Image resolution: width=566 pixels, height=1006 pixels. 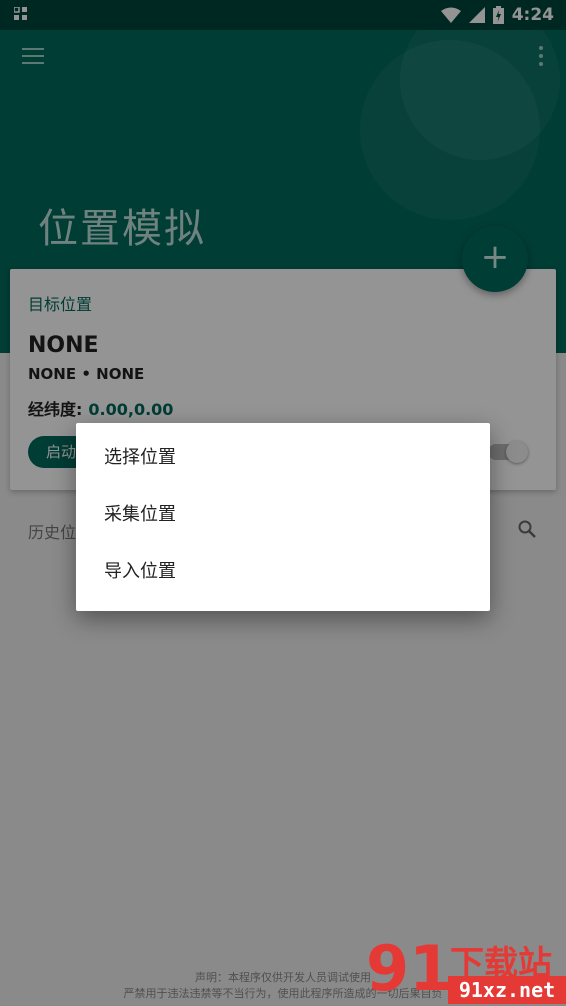 What do you see at coordinates (283, 514) in the screenshot?
I see `dialog-item-collect-location: 采集位置` at bounding box center [283, 514].